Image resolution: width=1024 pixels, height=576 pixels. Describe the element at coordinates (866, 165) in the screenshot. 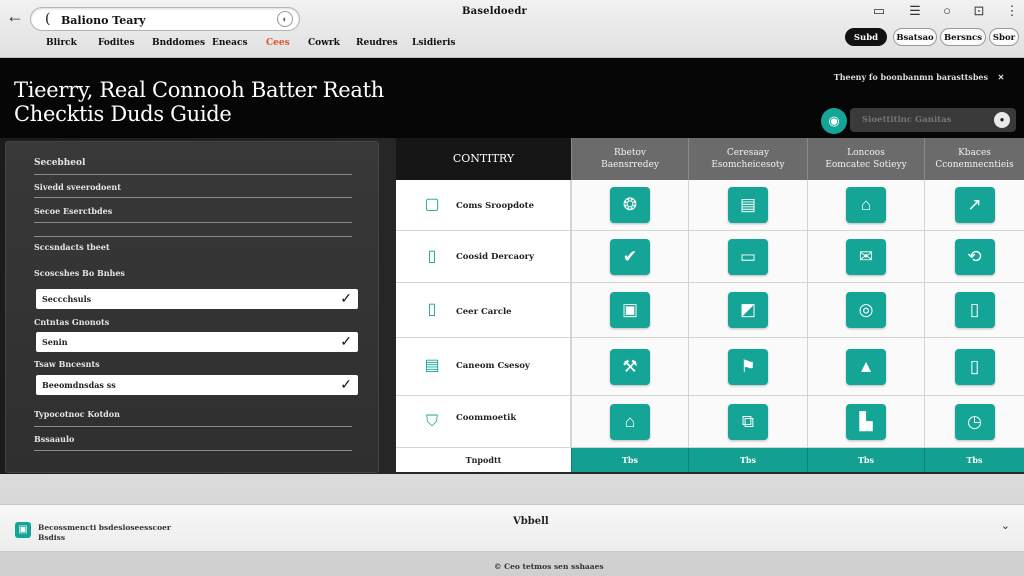

I see `column-header-line: Eomcatec Sotieyy` at that location.